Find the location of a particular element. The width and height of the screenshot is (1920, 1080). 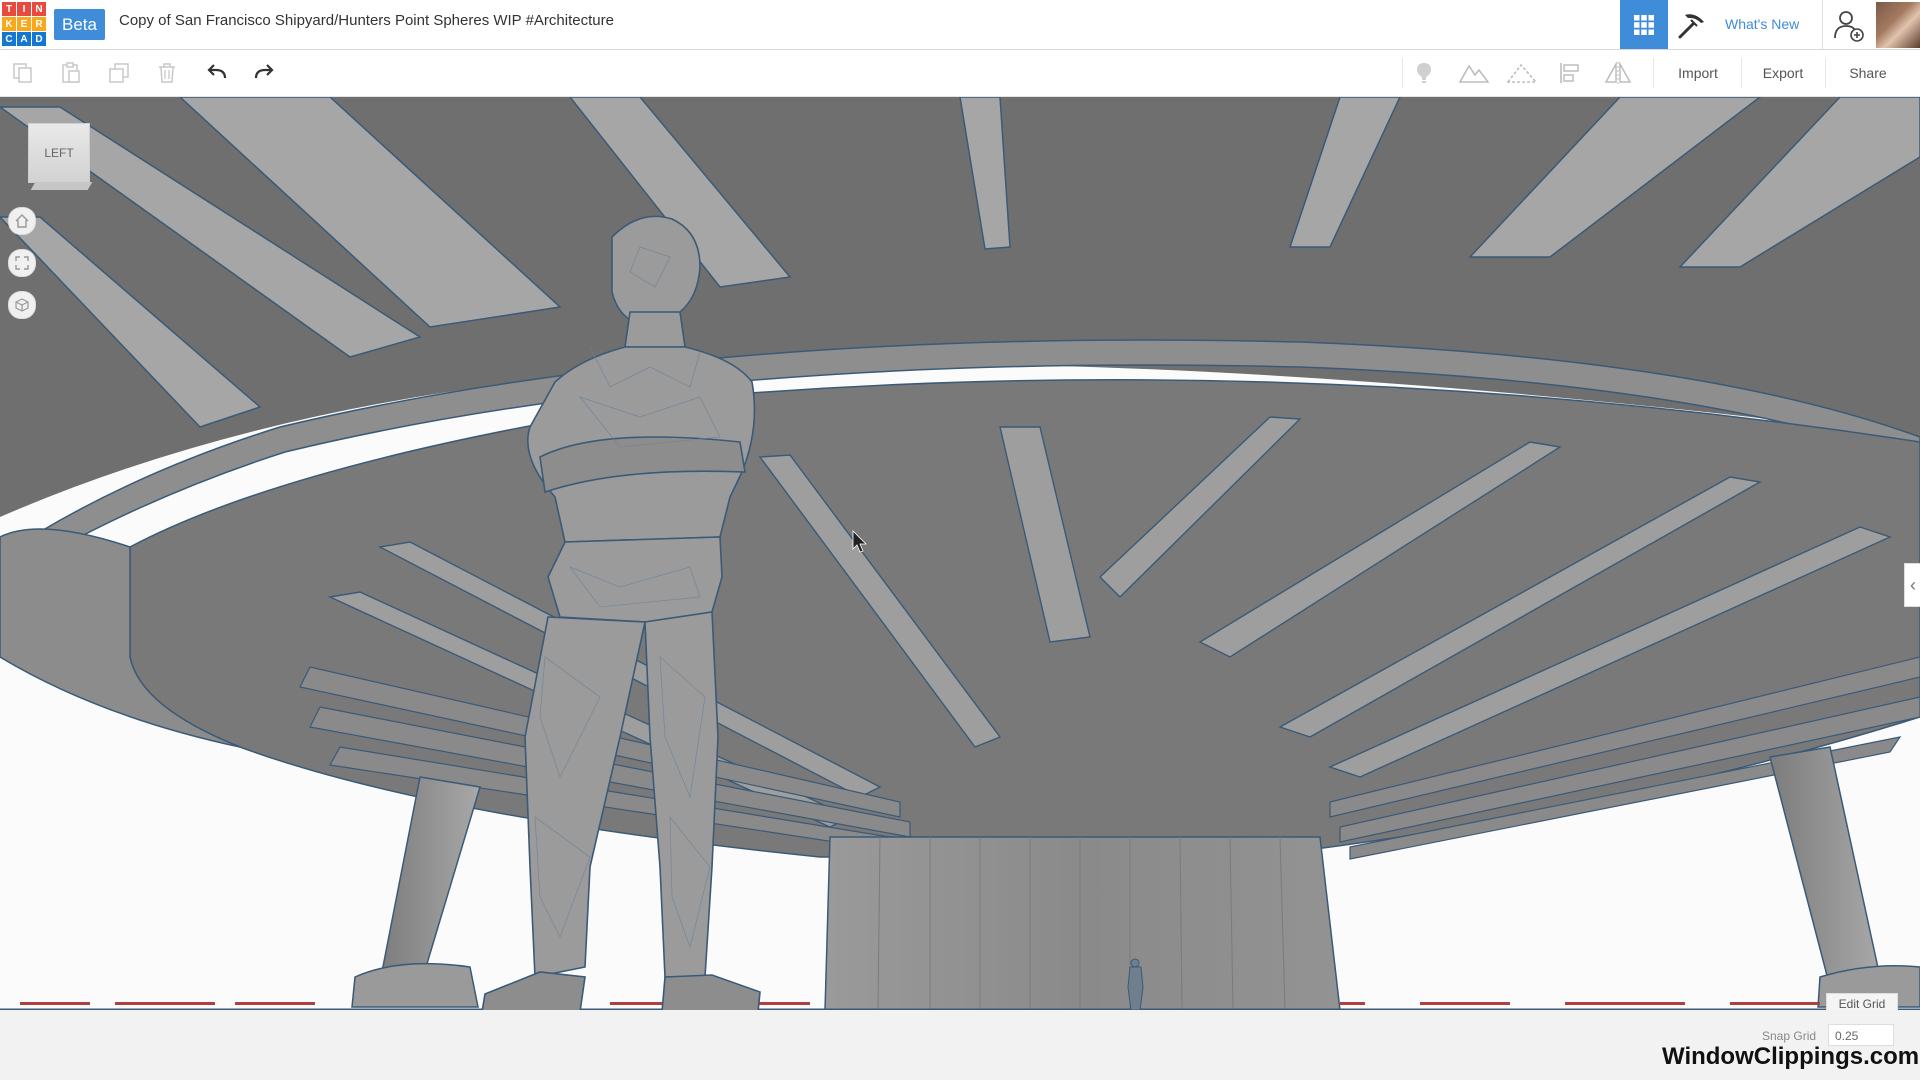

beta-badge: Beta is located at coordinates (79, 24).